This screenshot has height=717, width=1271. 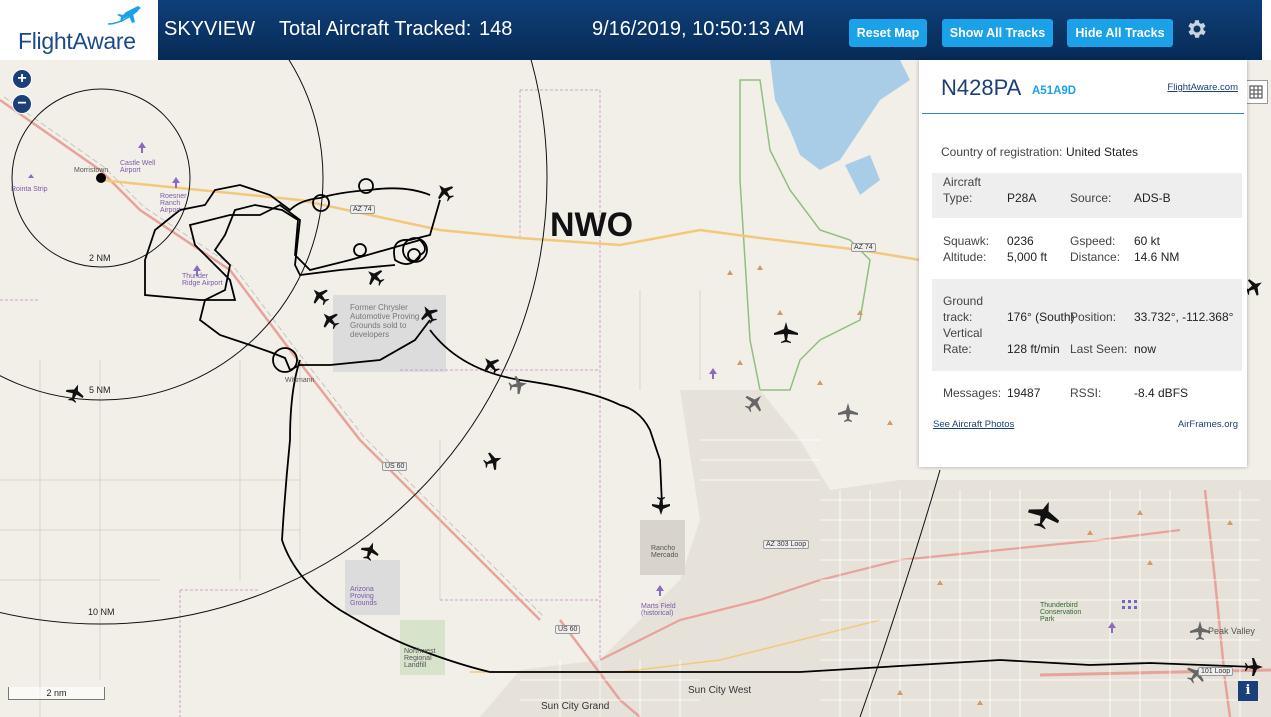 What do you see at coordinates (1216, 671) in the screenshot?
I see `road-shield: 101 Loop` at bounding box center [1216, 671].